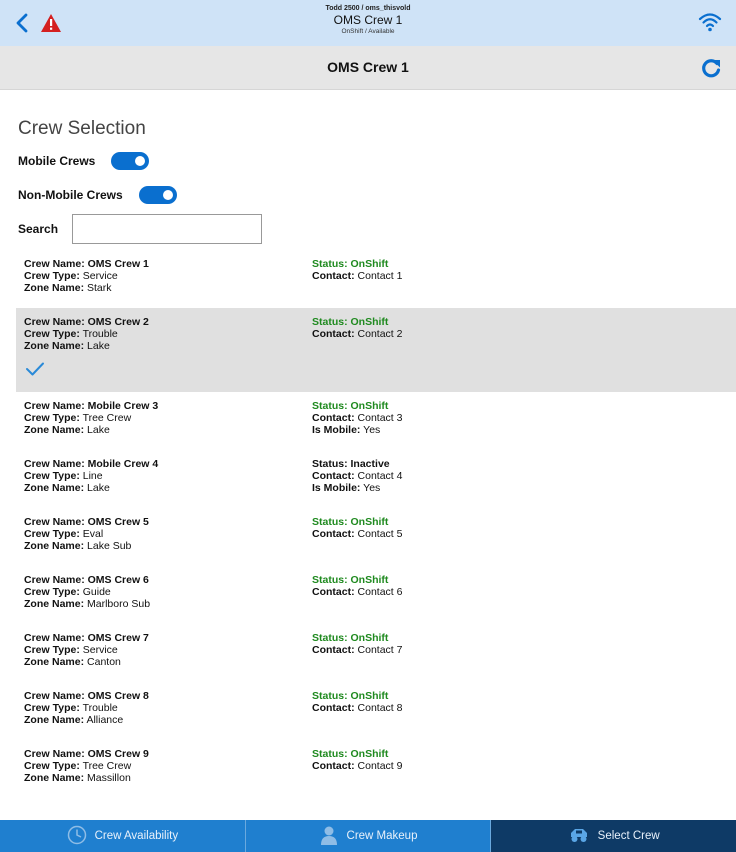 Image resolution: width=736 pixels, height=852 pixels. Describe the element at coordinates (109, 778) in the screenshot. I see `zone-name-value: Massillon` at that location.